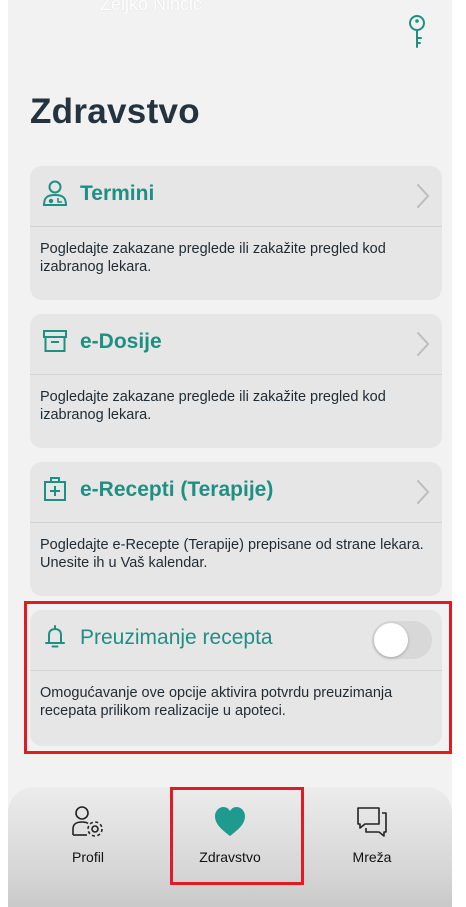 The width and height of the screenshot is (466, 907). Describe the element at coordinates (230, 821) in the screenshot. I see `heart-icon` at that location.